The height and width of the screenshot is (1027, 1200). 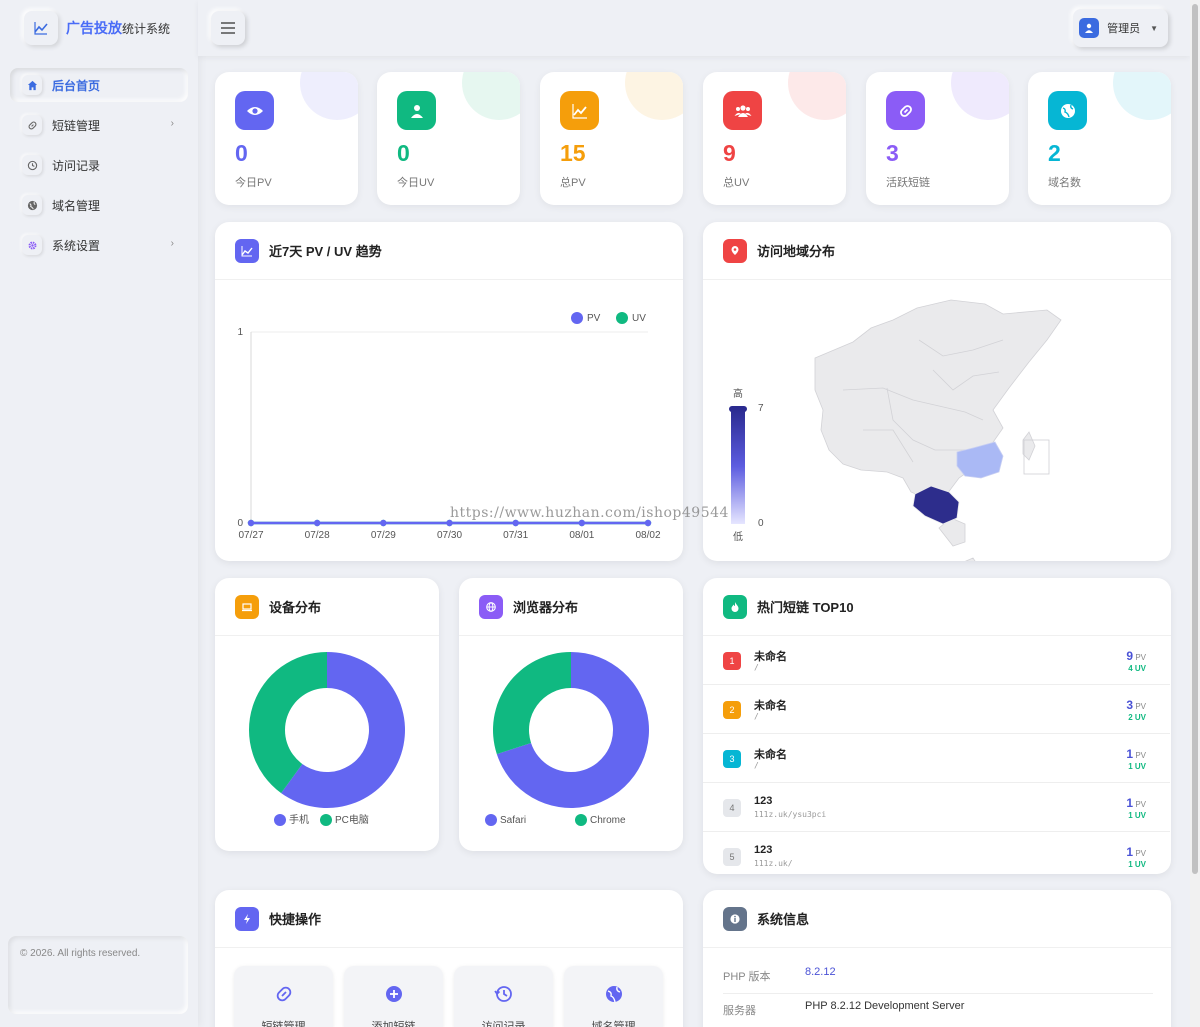 What do you see at coordinates (393, 1024) in the screenshot?
I see `quick-action-label: 添加短链` at bounding box center [393, 1024].